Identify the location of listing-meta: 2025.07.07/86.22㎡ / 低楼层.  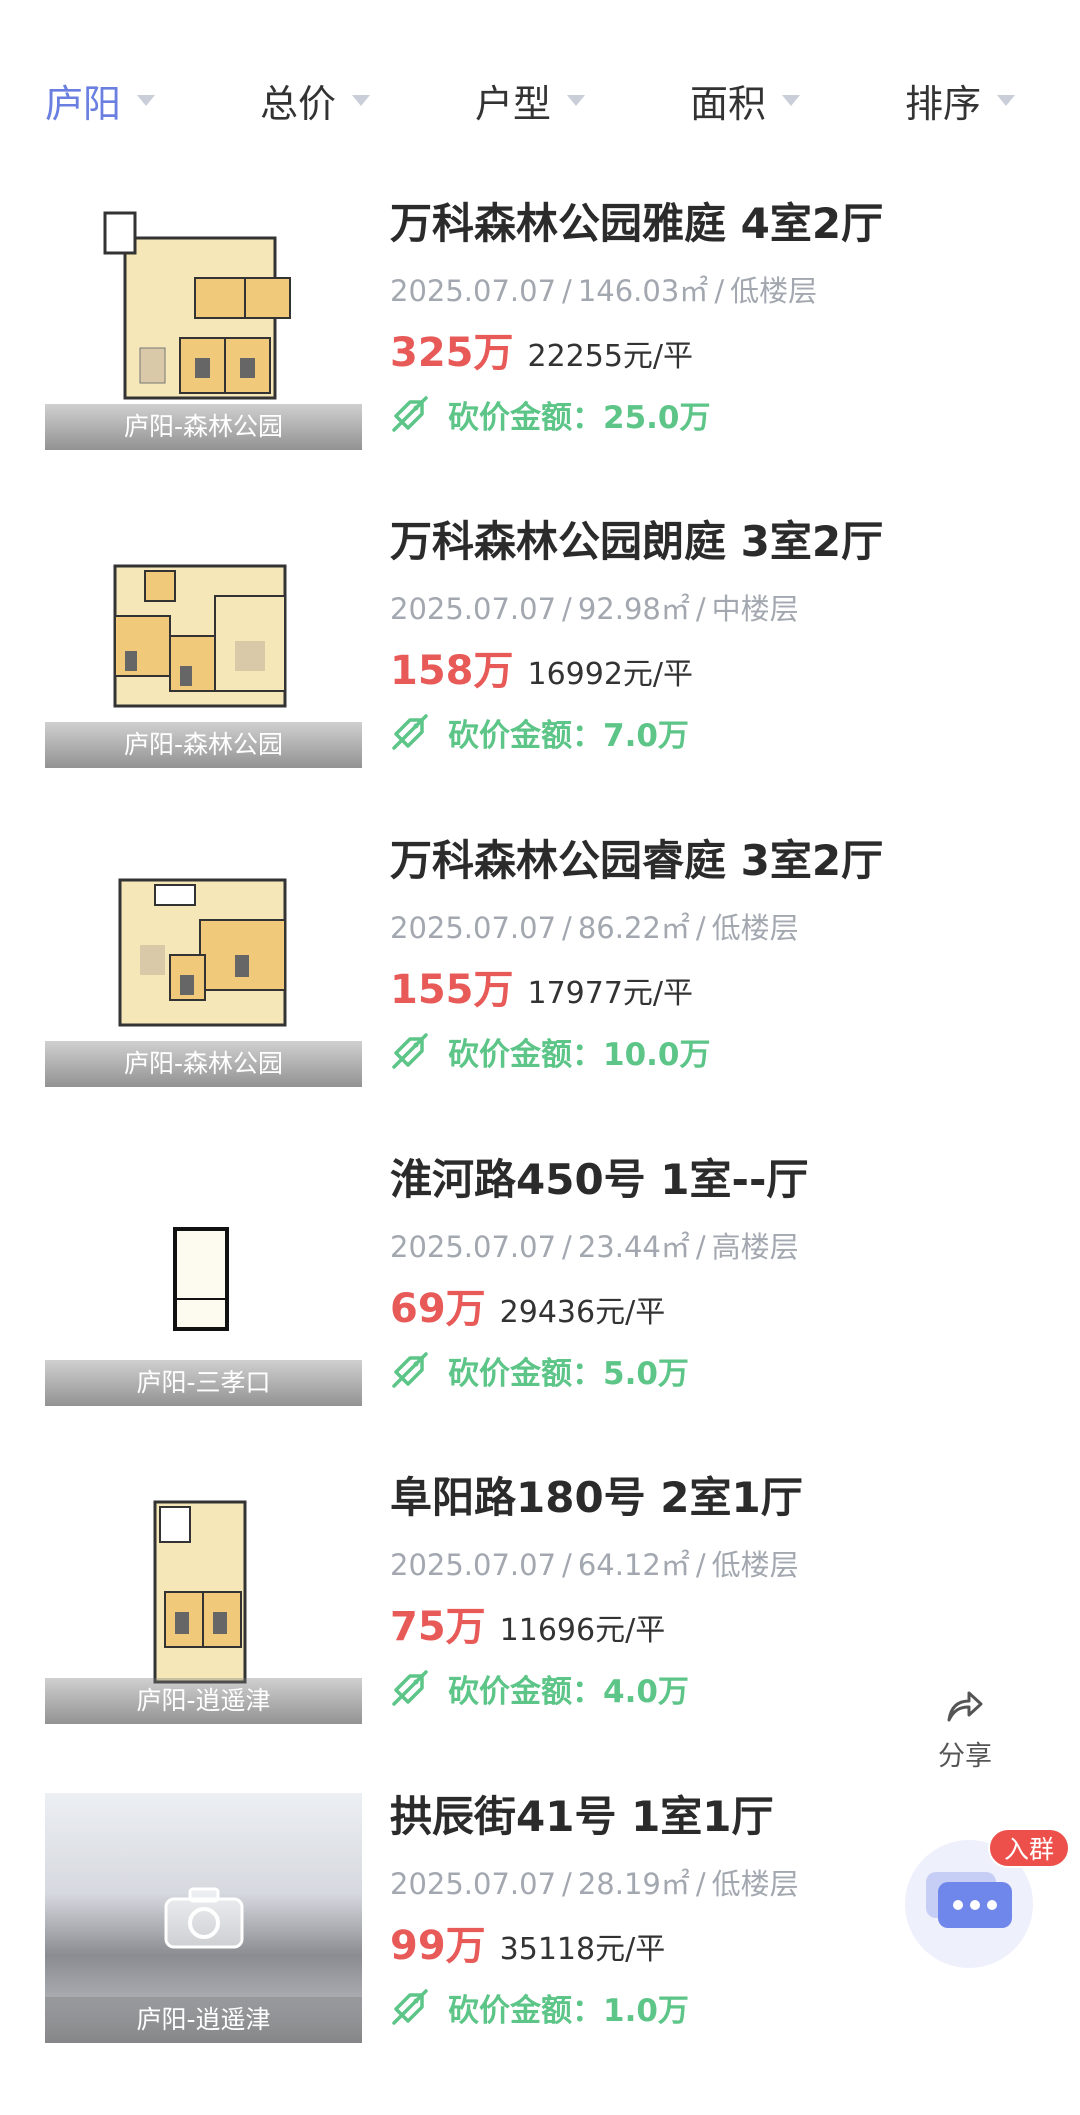
(594, 926).